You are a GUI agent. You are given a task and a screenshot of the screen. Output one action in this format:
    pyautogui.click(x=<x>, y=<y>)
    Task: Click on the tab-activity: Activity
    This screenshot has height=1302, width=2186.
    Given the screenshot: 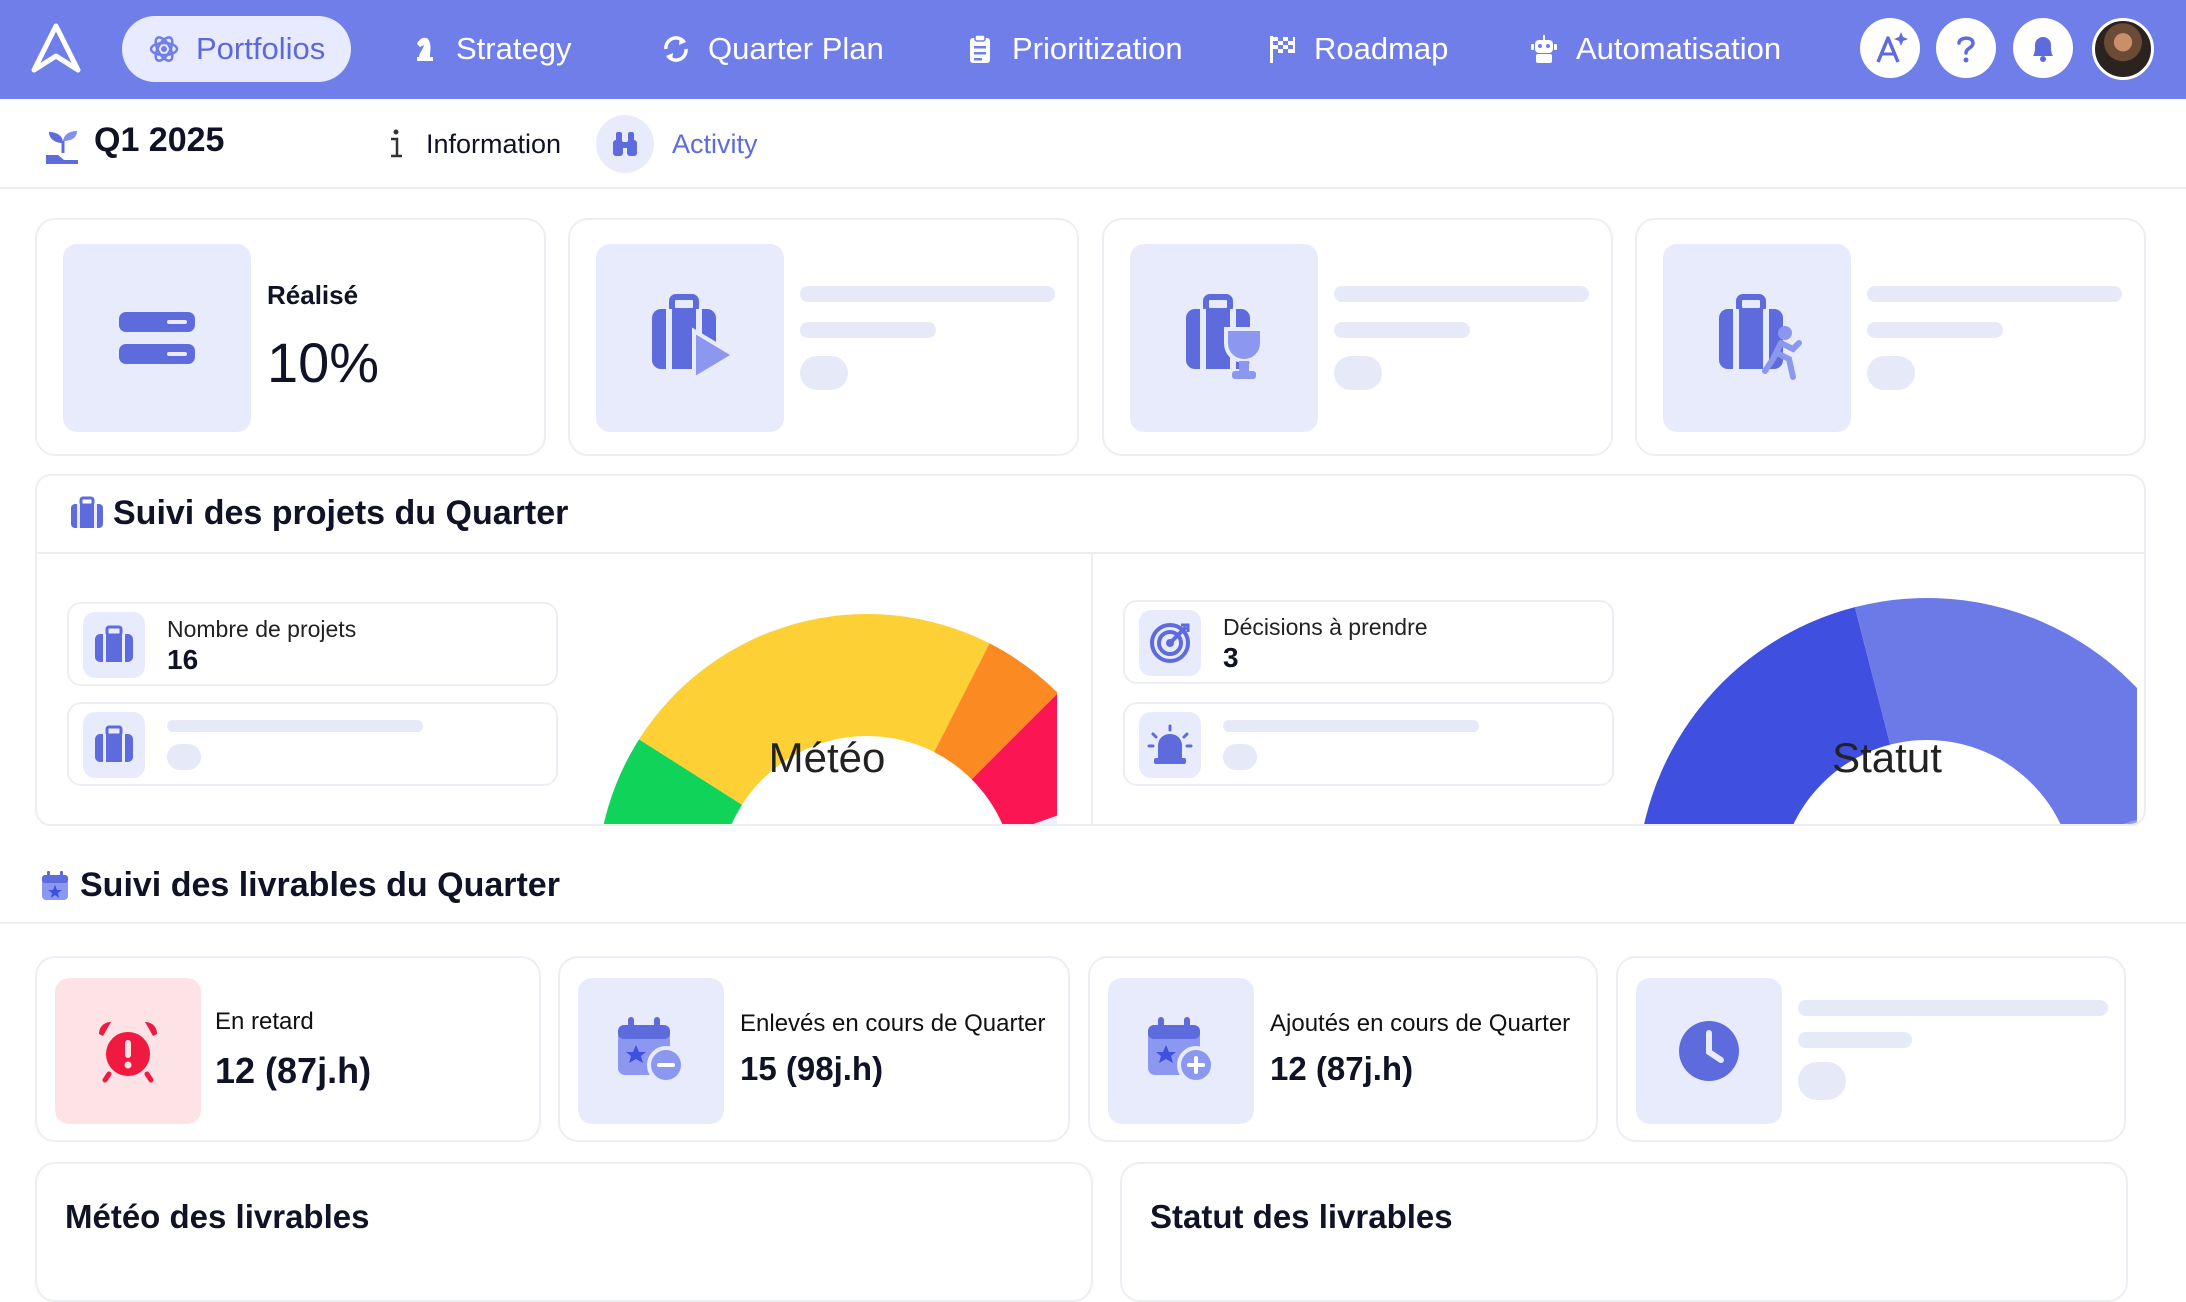 What is the action you would take?
    pyautogui.click(x=677, y=144)
    